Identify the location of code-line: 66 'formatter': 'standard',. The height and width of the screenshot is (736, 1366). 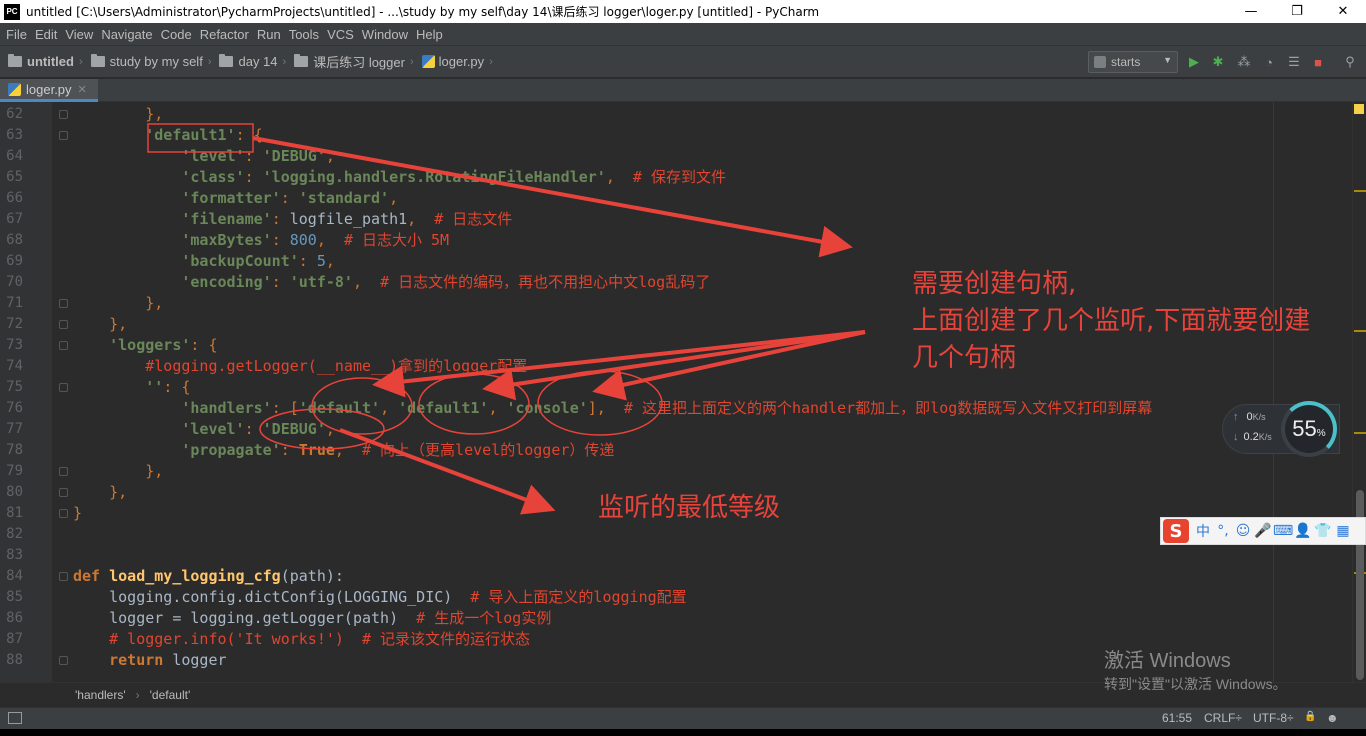
(676, 198).